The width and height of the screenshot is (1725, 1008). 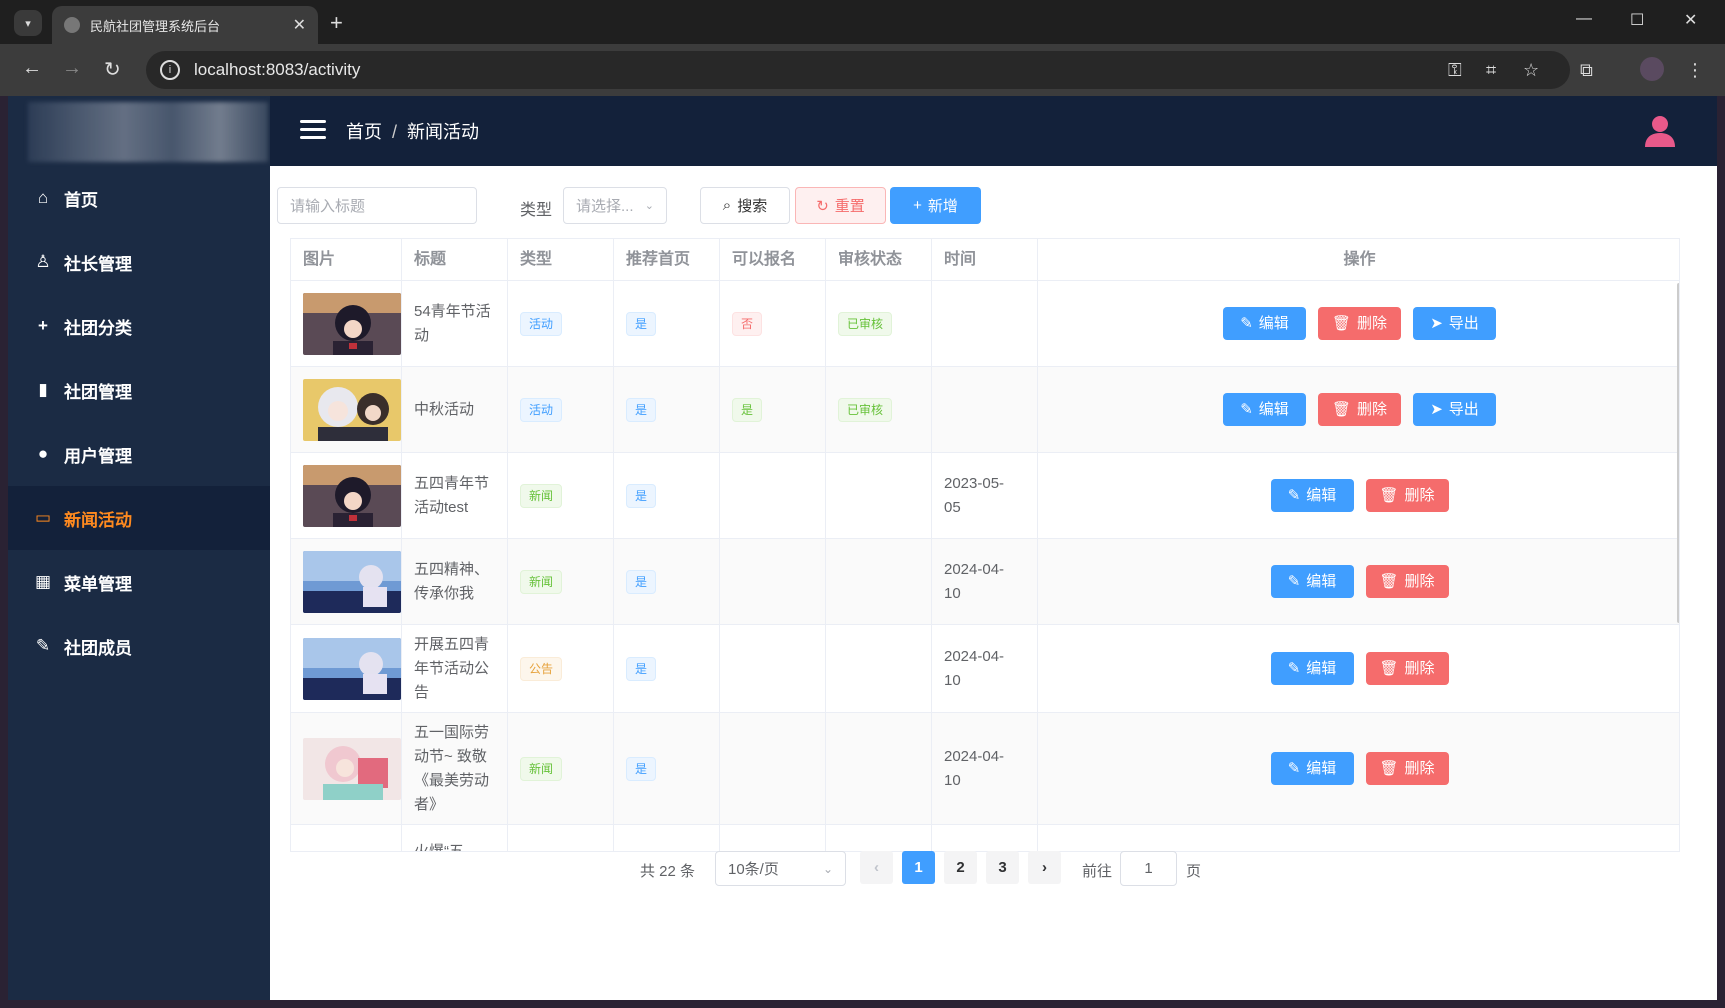 What do you see at coordinates (450, 756) in the screenshot?
I see `title-line: 动节~ 致敬` at bounding box center [450, 756].